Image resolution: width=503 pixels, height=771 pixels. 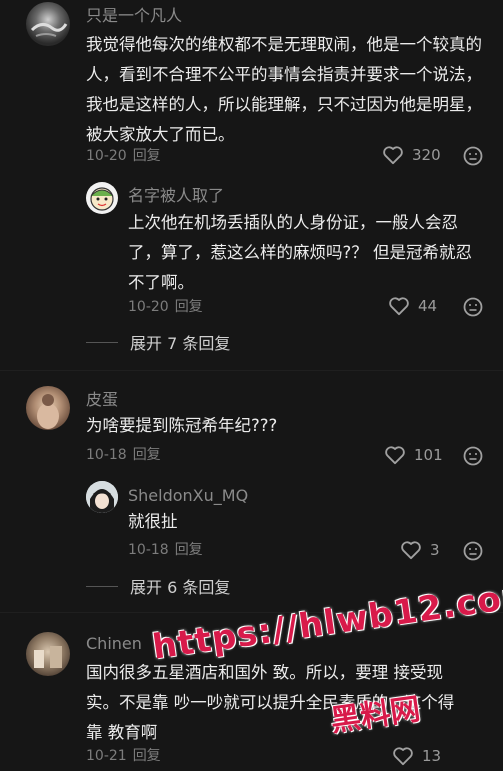 I want to click on like-count: 44, so click(x=428, y=306).